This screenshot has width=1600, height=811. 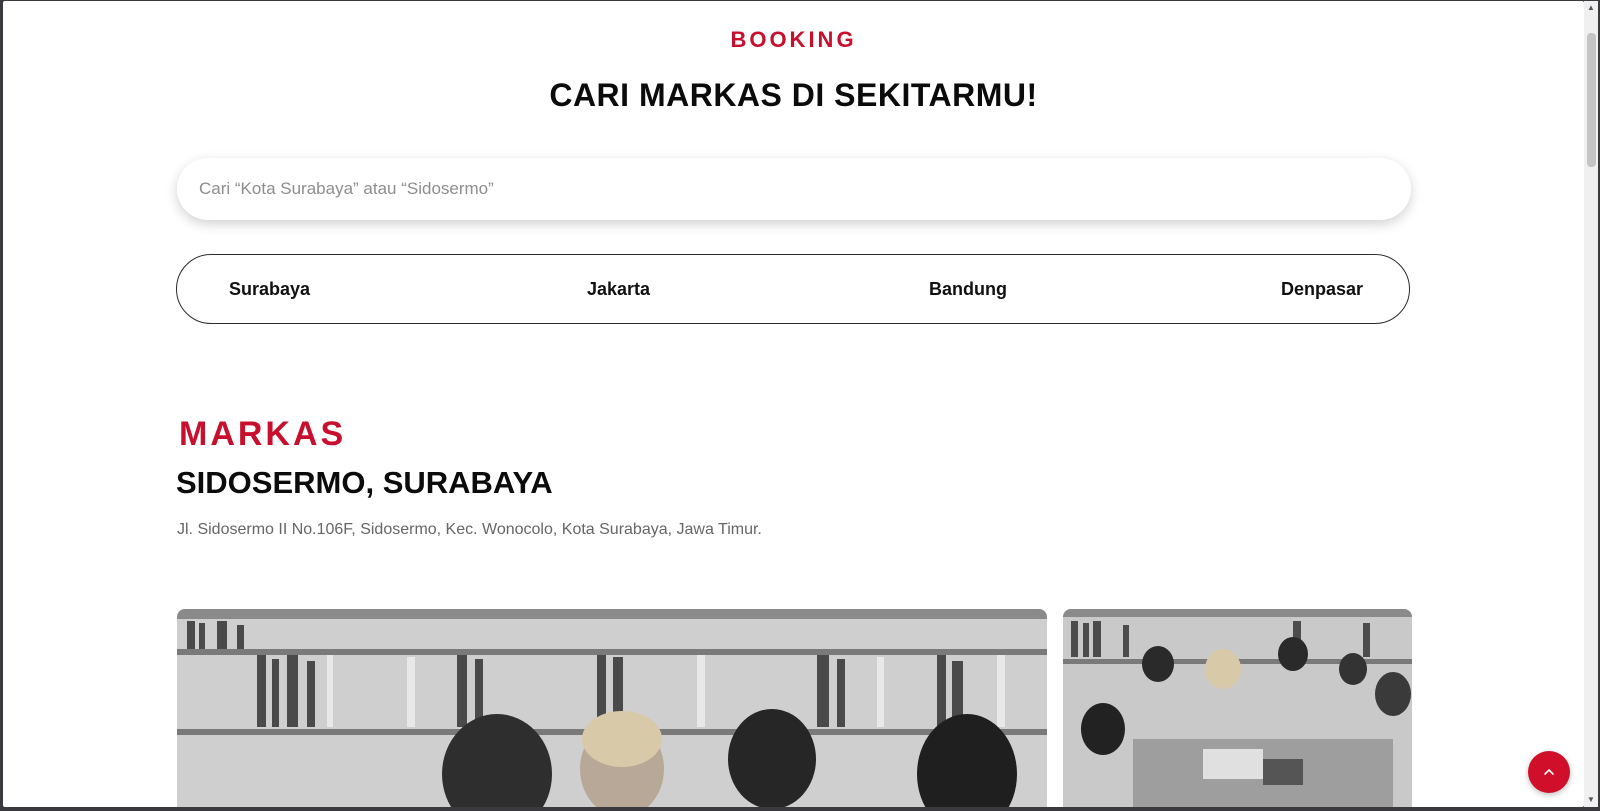 I want to click on scroll-up-arrow-icon: ▲, so click(x=1591, y=8).